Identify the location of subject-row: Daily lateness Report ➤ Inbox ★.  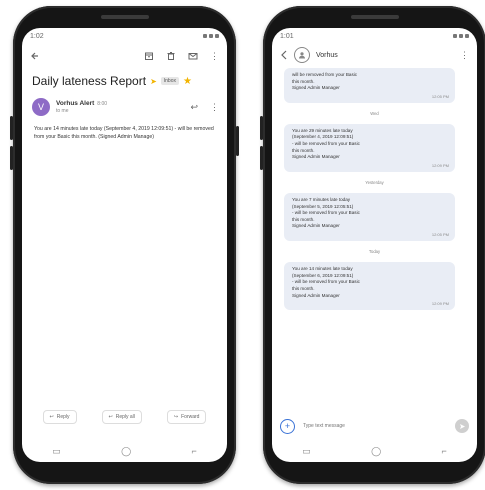
(124, 80).